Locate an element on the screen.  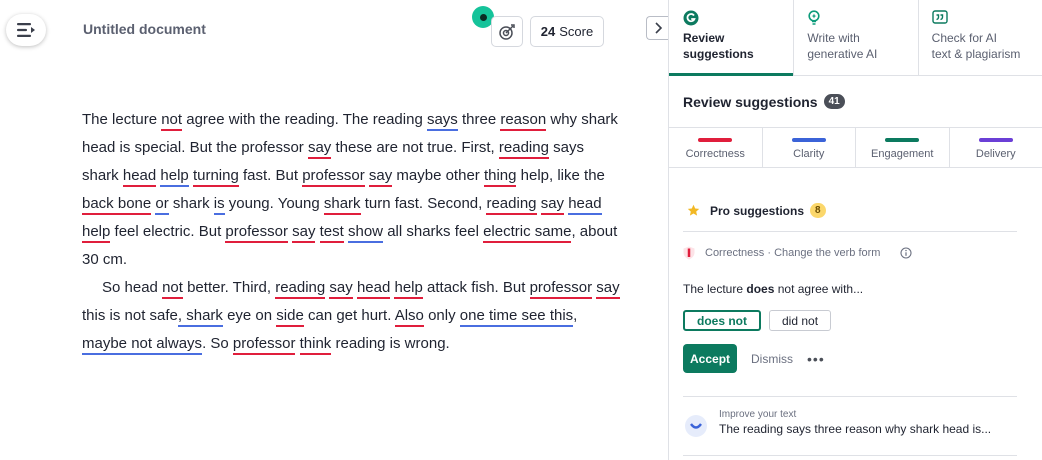
clarity-flagged-word: help is located at coordinates (174, 177).